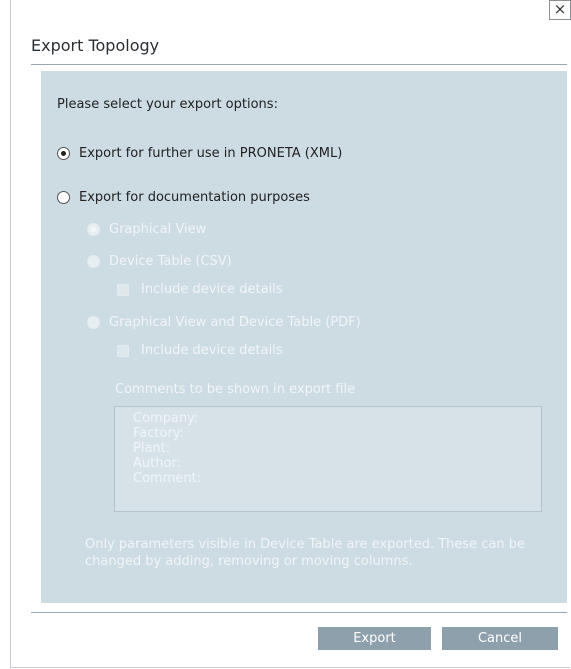 This screenshot has width=571, height=669. I want to click on radio-option-device-table: Device Table (CSV), so click(159, 261).